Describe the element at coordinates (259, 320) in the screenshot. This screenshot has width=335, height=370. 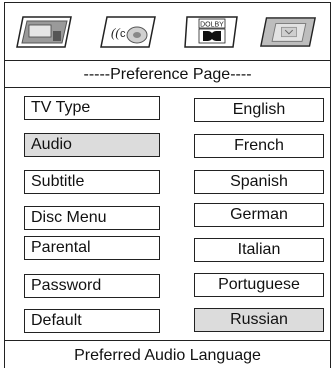
I see `language-option-russian: Russian` at that location.